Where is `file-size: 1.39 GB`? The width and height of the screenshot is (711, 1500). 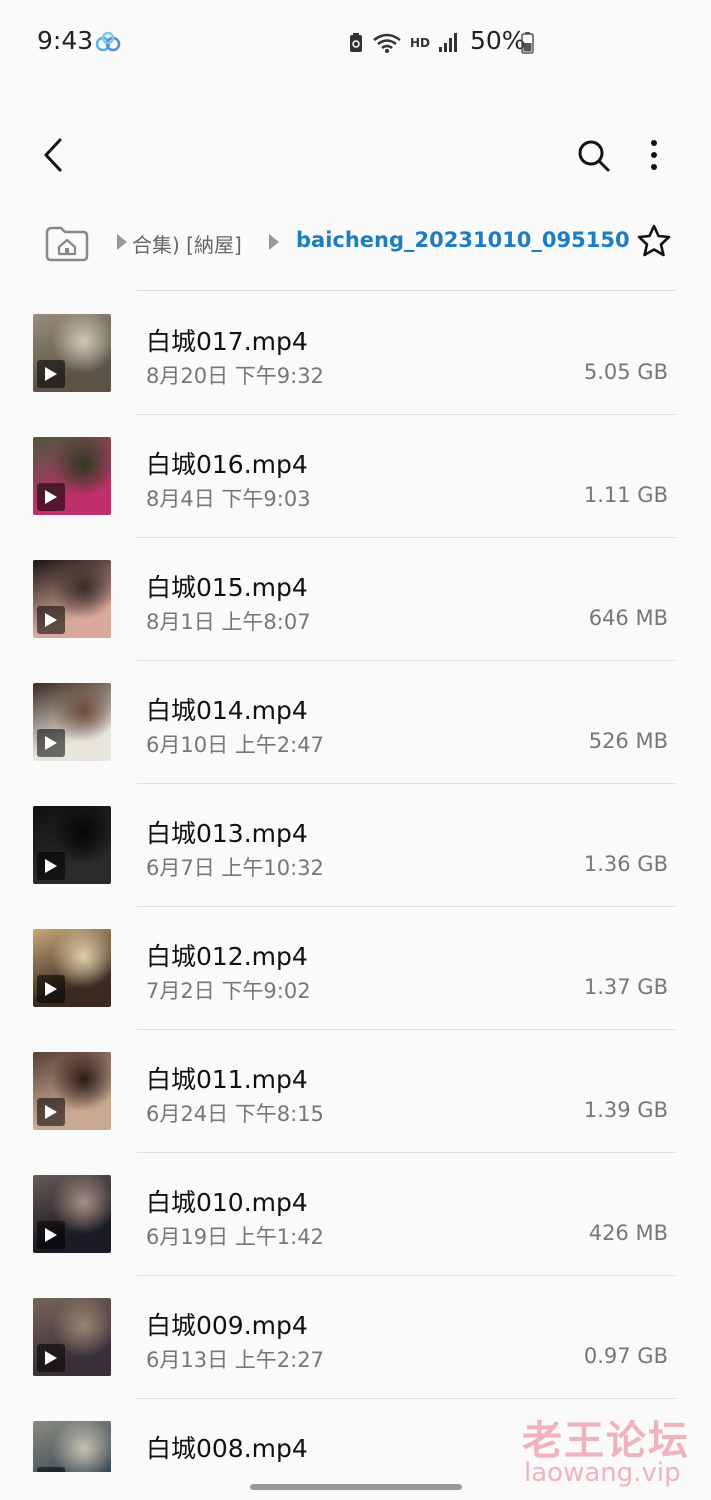
file-size: 1.39 GB is located at coordinates (625, 1110).